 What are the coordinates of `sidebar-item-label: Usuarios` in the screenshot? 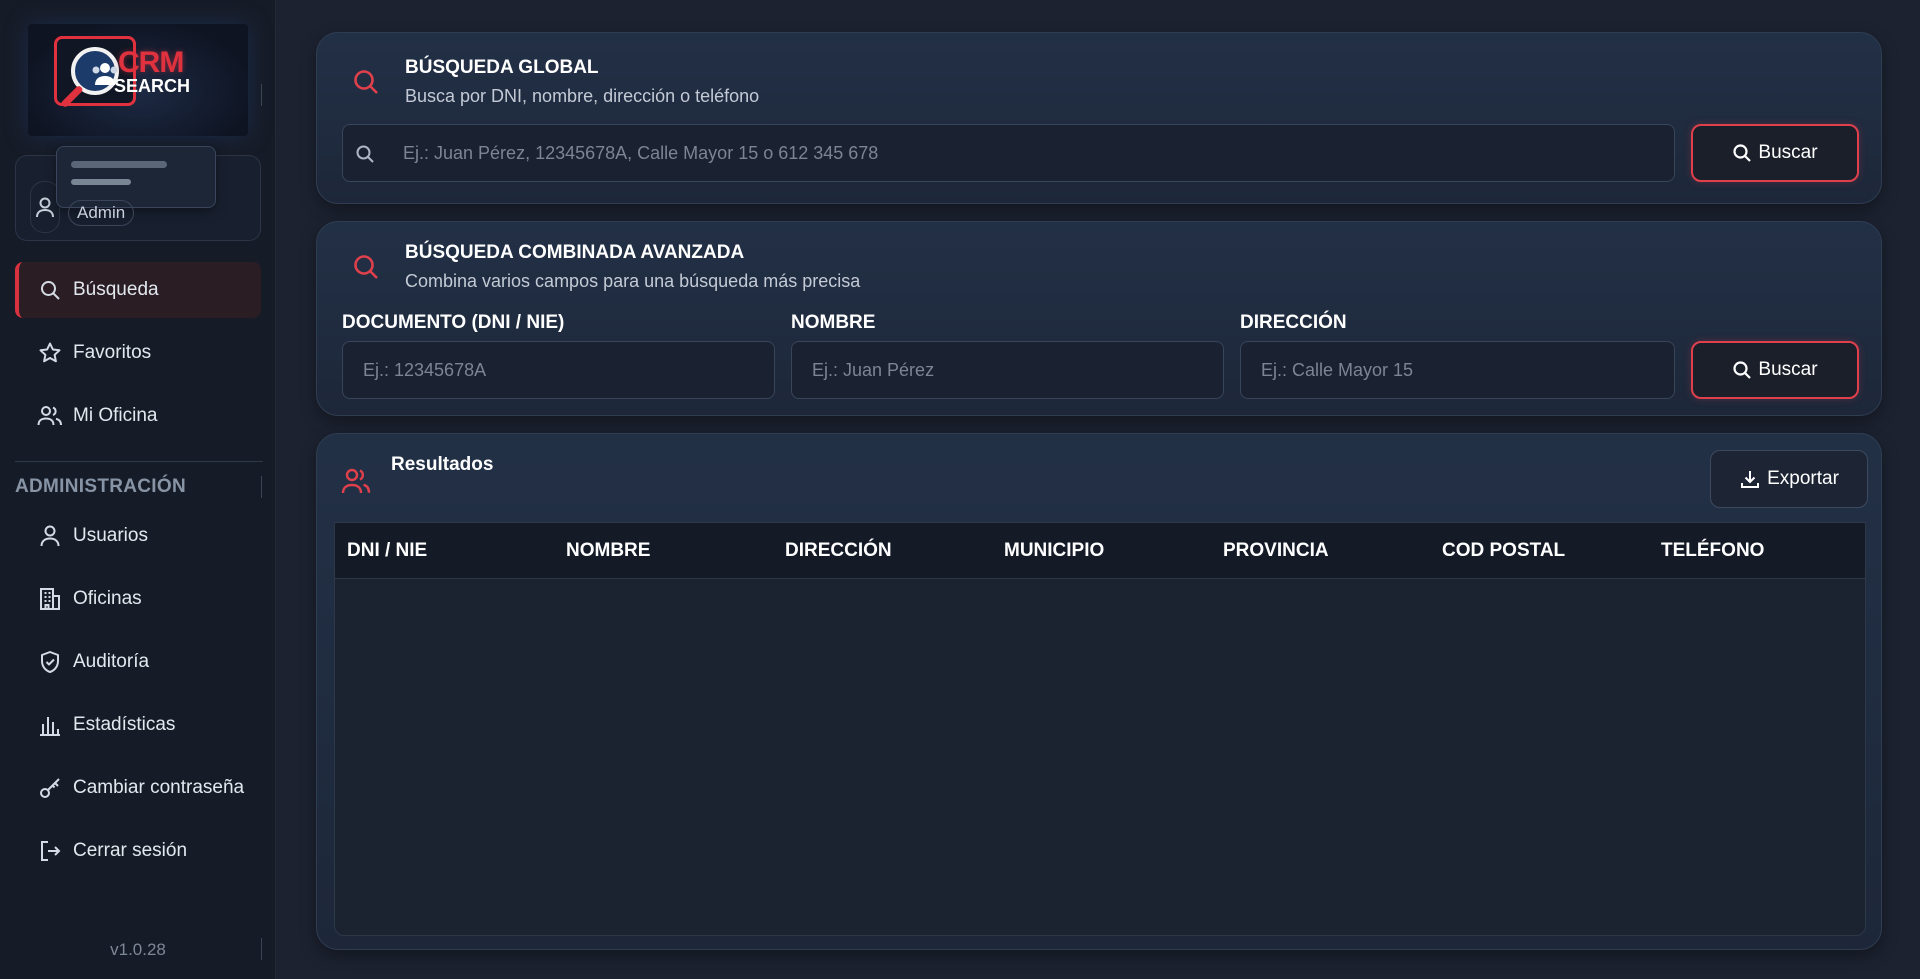 It's located at (110, 535).